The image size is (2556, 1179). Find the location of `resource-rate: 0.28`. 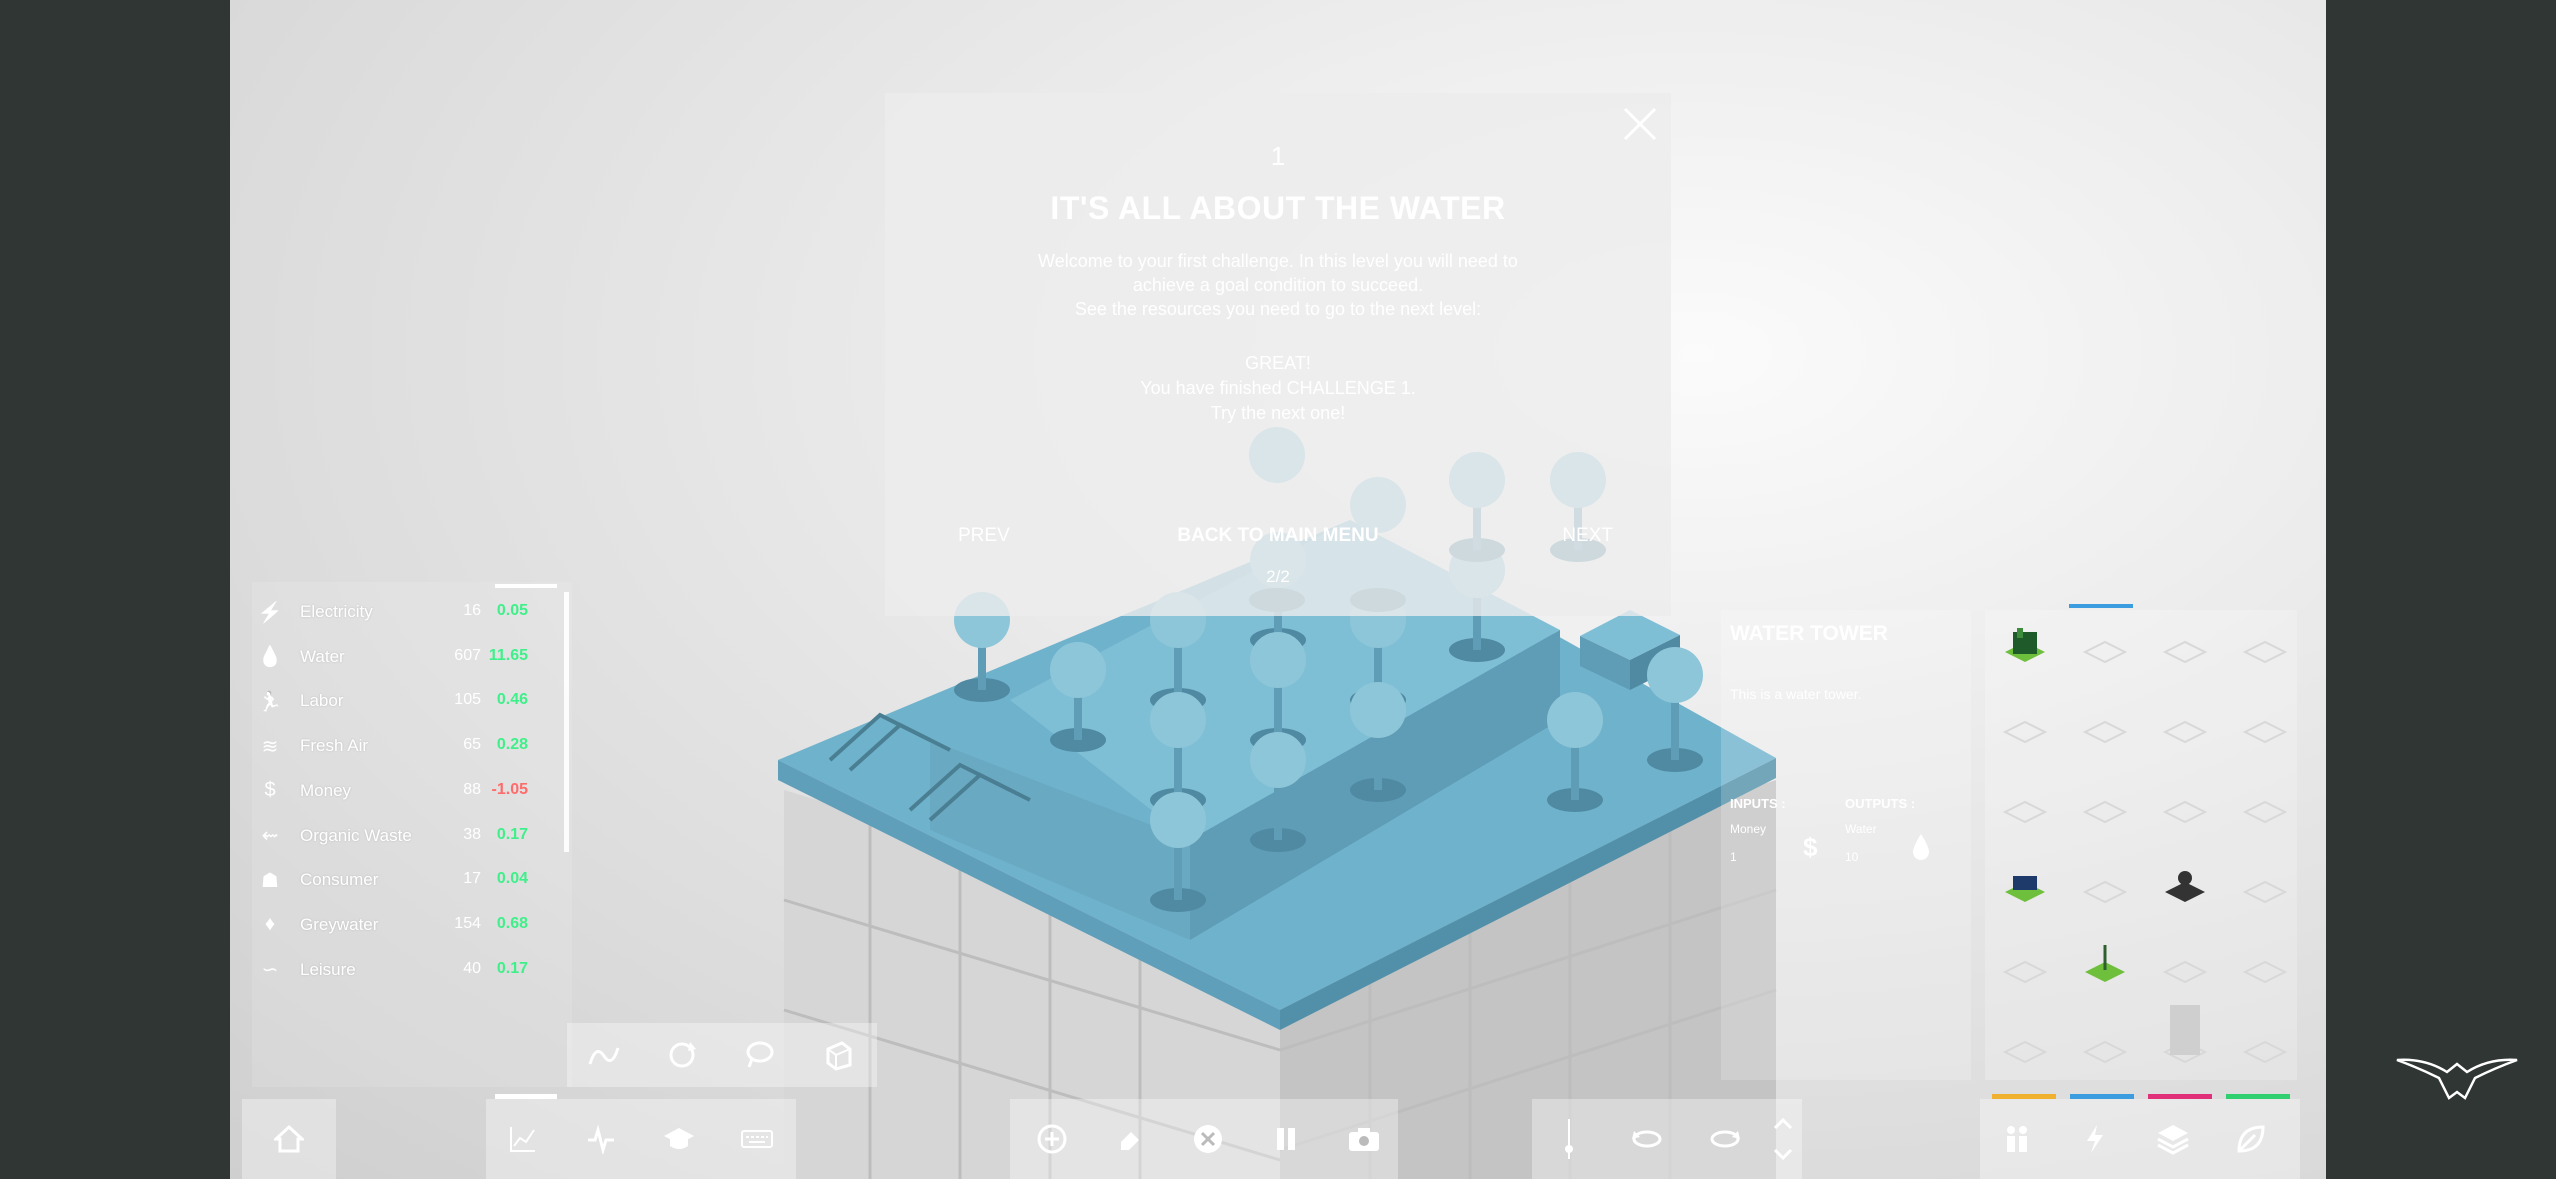

resource-rate: 0.28 is located at coordinates (512, 745).